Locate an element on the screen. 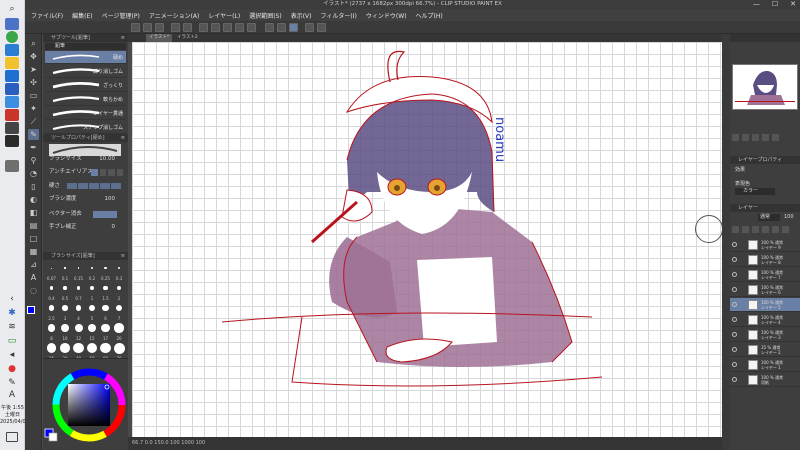 The height and width of the screenshot is (450, 800). vector-erase-options is located at coordinates (105, 214).